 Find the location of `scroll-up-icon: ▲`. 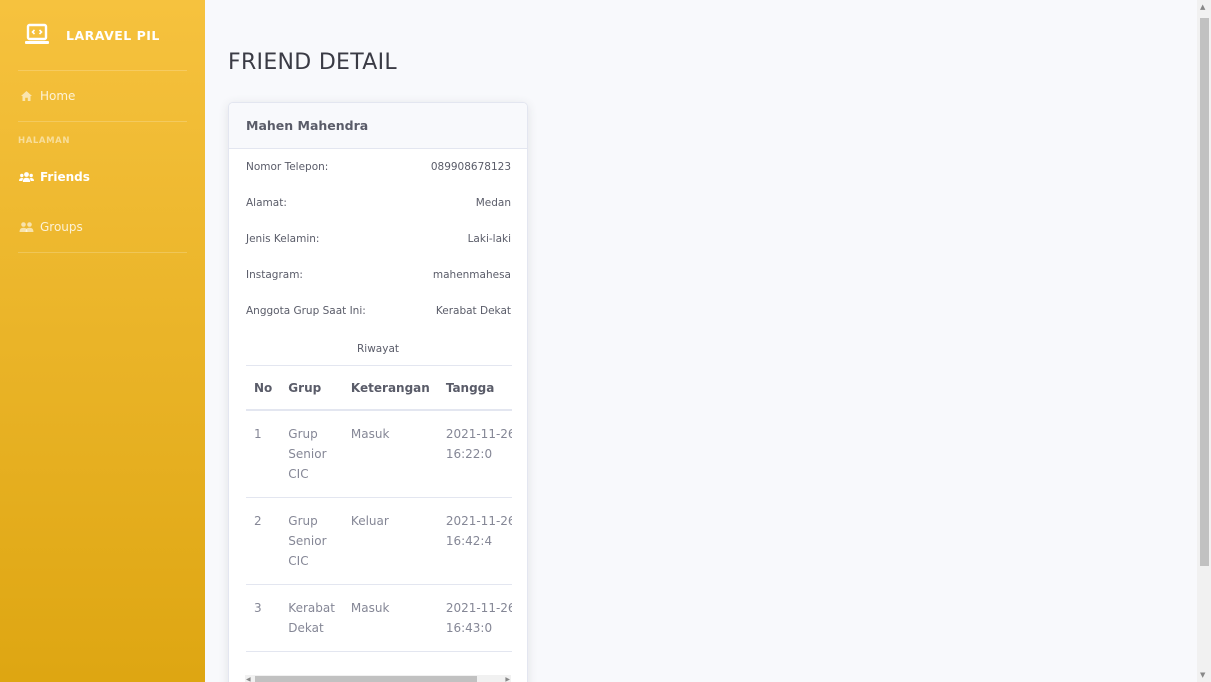

scroll-up-icon: ▲ is located at coordinates (1202, 7).